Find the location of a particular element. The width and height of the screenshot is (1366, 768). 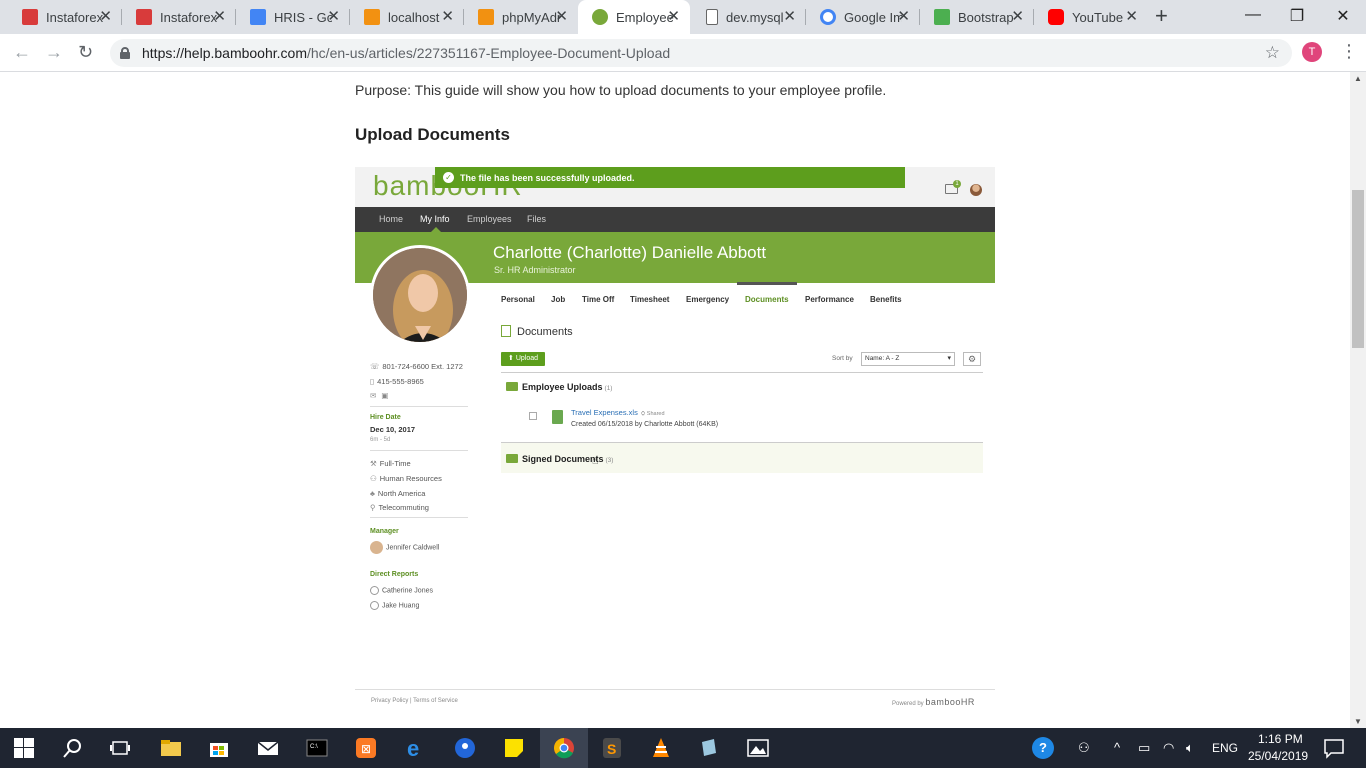

google-icon is located at coordinates (828, 17).